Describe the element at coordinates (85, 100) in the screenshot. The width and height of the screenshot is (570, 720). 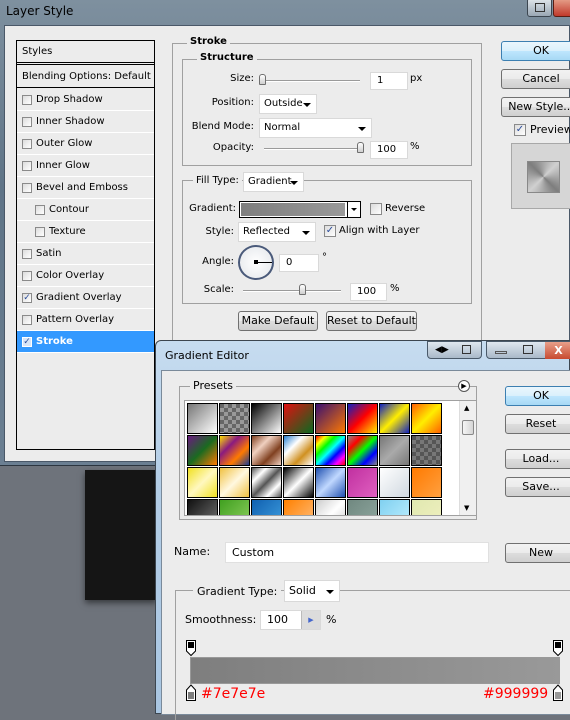
I see `style-item-drop-shadow: Drop Shadow` at that location.